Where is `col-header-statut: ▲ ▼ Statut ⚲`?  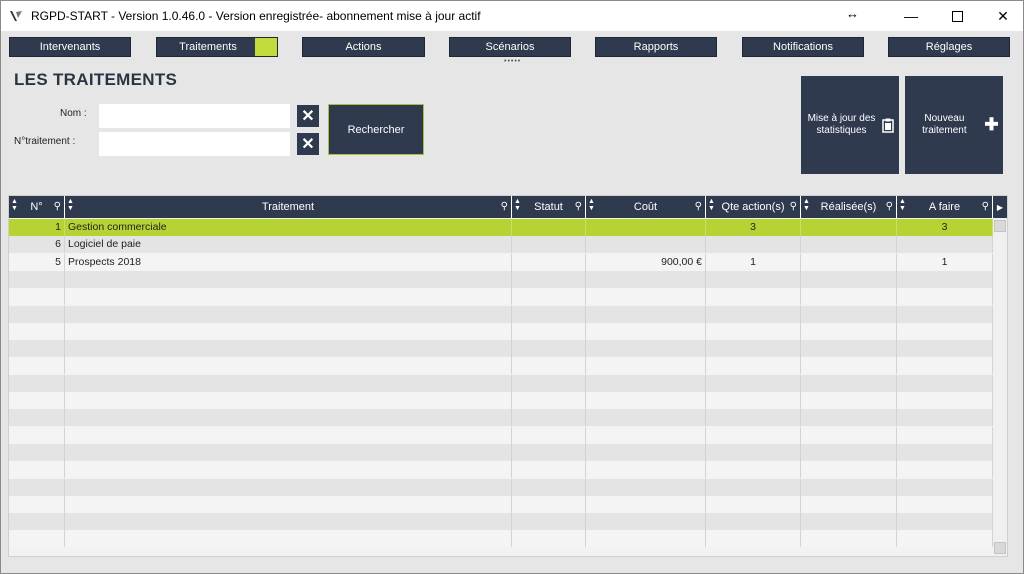 col-header-statut: ▲ ▼ Statut ⚲ is located at coordinates (549, 207).